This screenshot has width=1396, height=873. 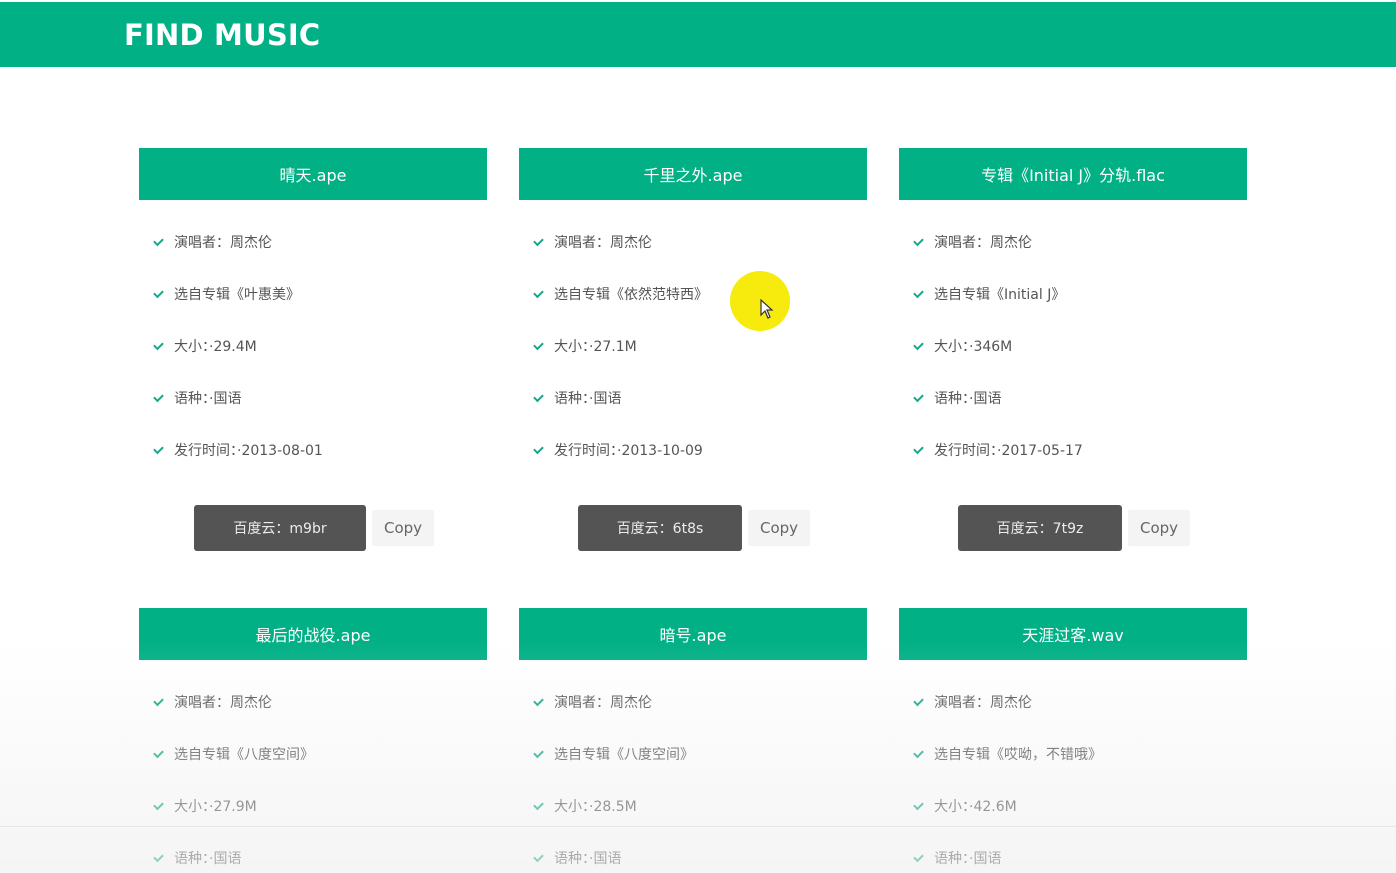 What do you see at coordinates (698, 826) in the screenshot?
I see `divider` at bounding box center [698, 826].